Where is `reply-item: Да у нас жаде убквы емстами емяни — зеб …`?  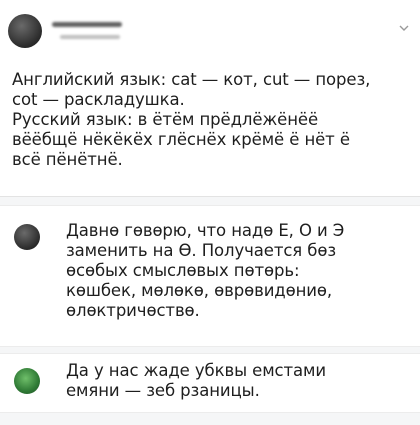 reply-item: Да у нас жаде убквы емстами емяни — зеб … is located at coordinates (210, 383).